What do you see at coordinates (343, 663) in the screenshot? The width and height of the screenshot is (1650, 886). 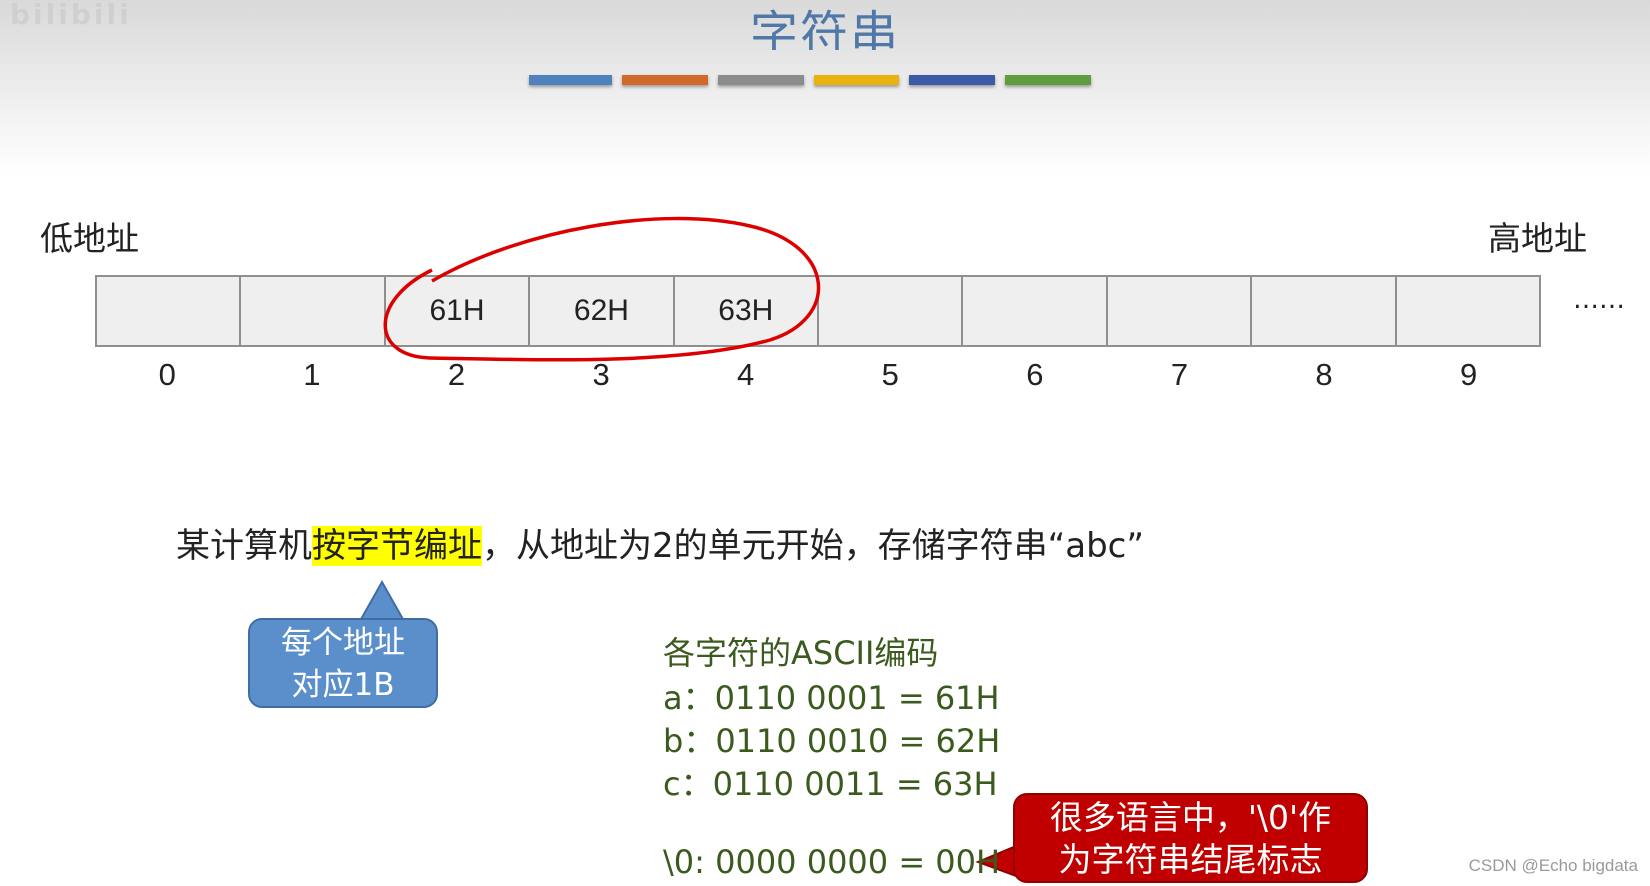 I see `byte-addressing-callout: 每个地址 对应1B` at bounding box center [343, 663].